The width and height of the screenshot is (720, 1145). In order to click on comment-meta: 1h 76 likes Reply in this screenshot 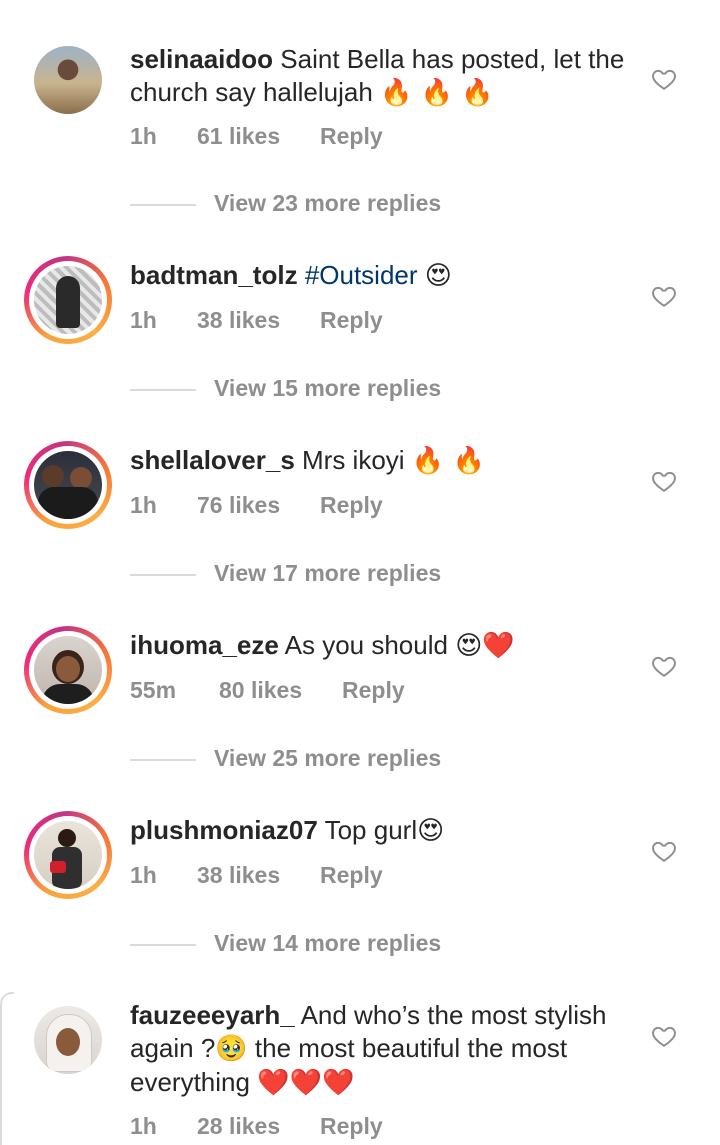, I will do `click(256, 505)`.